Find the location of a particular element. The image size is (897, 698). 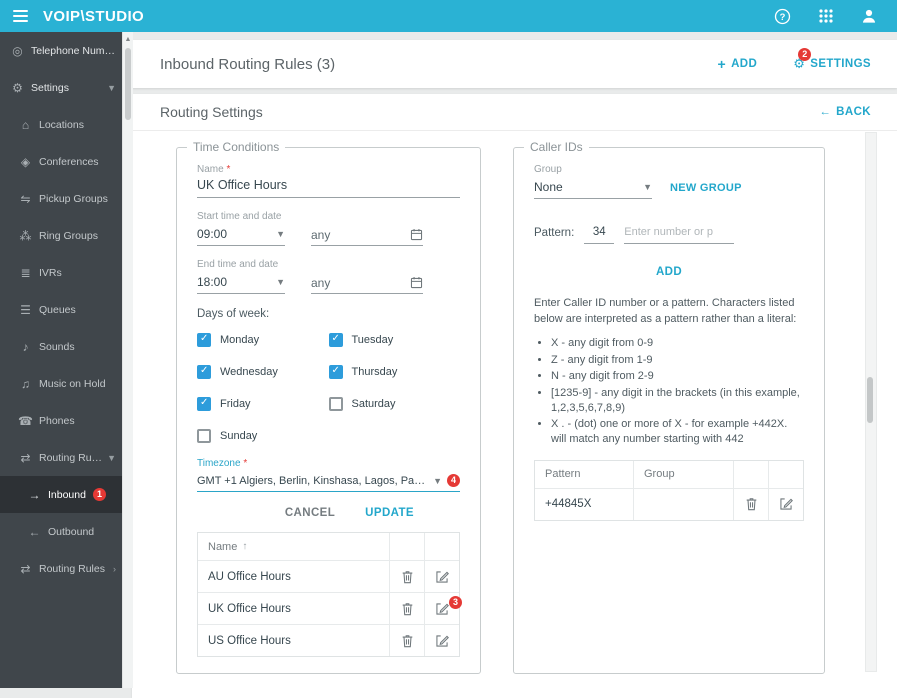

panel-legend: Time Conditions is located at coordinates (236, 147).